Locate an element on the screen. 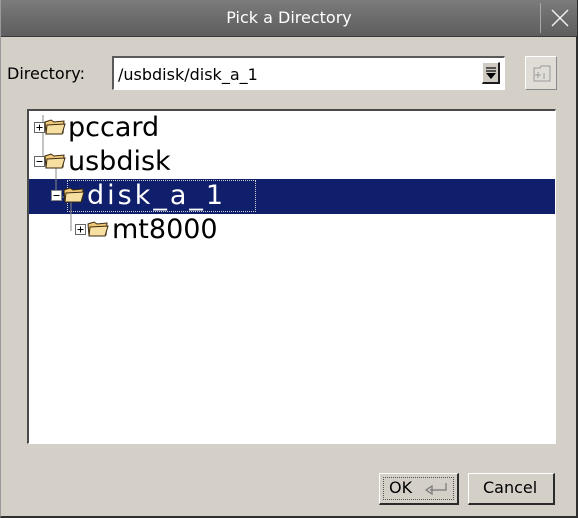 The height and width of the screenshot is (518, 578). new-folder-button is located at coordinates (541, 73).